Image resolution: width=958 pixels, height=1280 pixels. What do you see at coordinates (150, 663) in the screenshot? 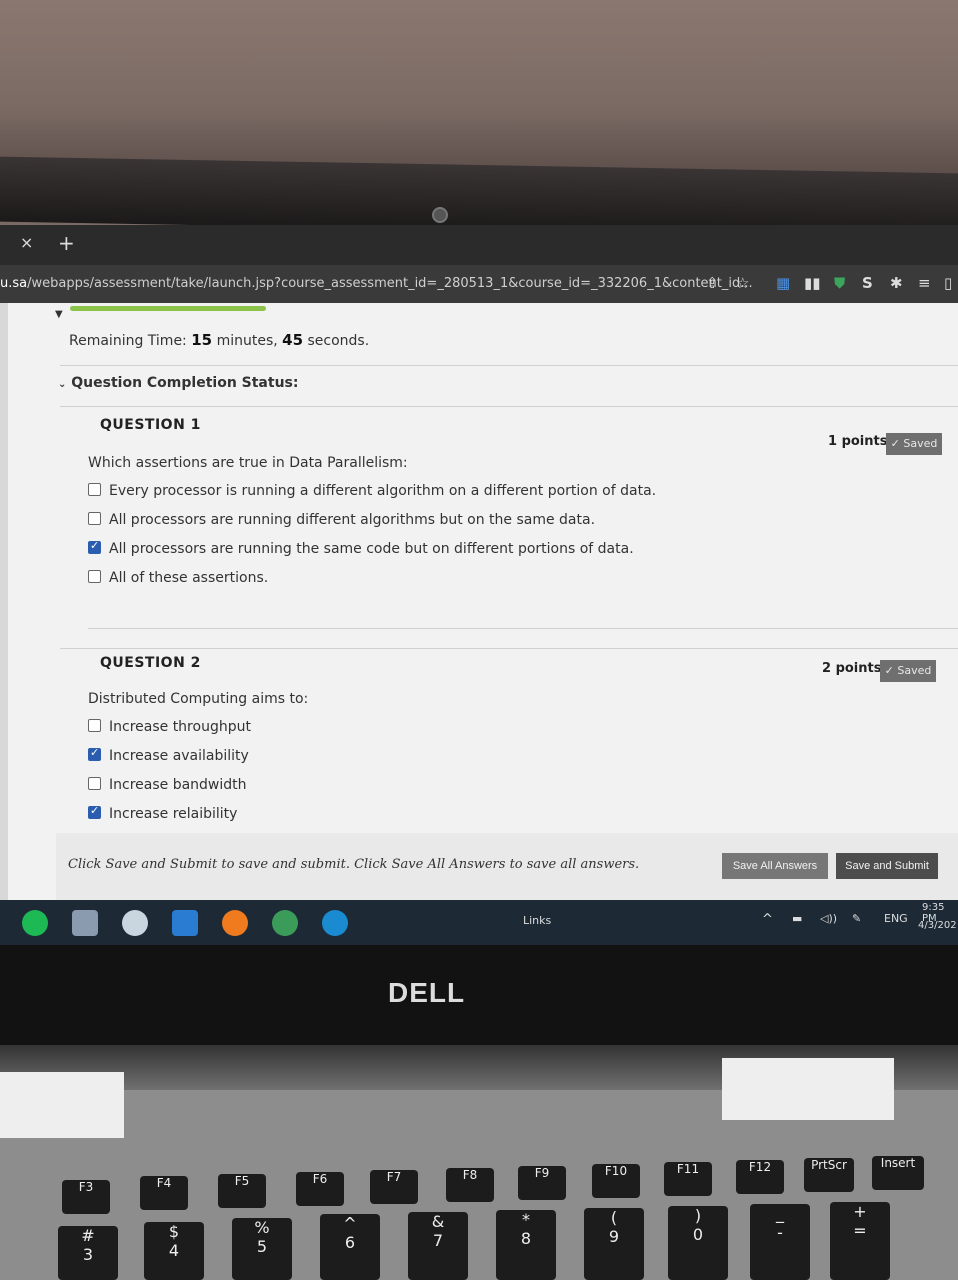
I see `question-2-heading: QUESTION 2` at bounding box center [150, 663].